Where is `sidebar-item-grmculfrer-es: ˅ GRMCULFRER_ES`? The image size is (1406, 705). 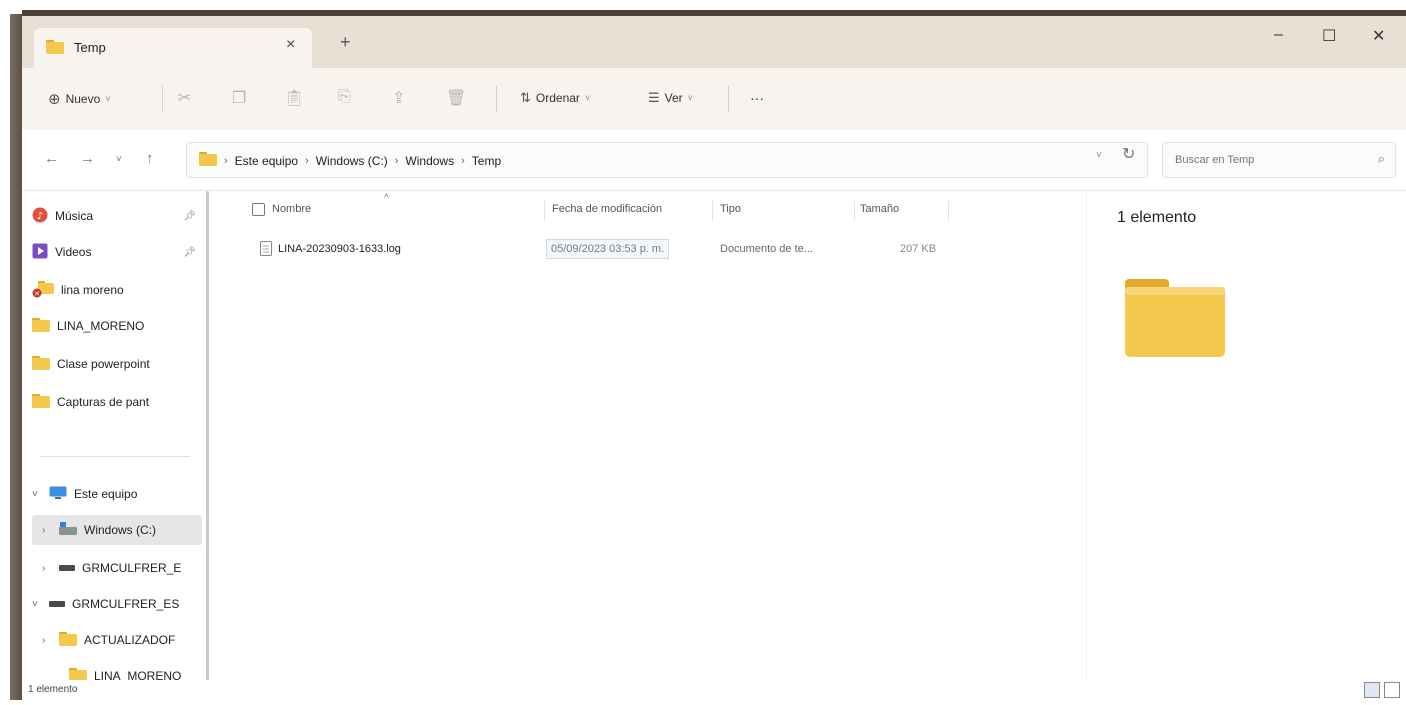 sidebar-item-grmculfrer-es: ˅ GRMCULFRER_ES is located at coordinates (117, 604).